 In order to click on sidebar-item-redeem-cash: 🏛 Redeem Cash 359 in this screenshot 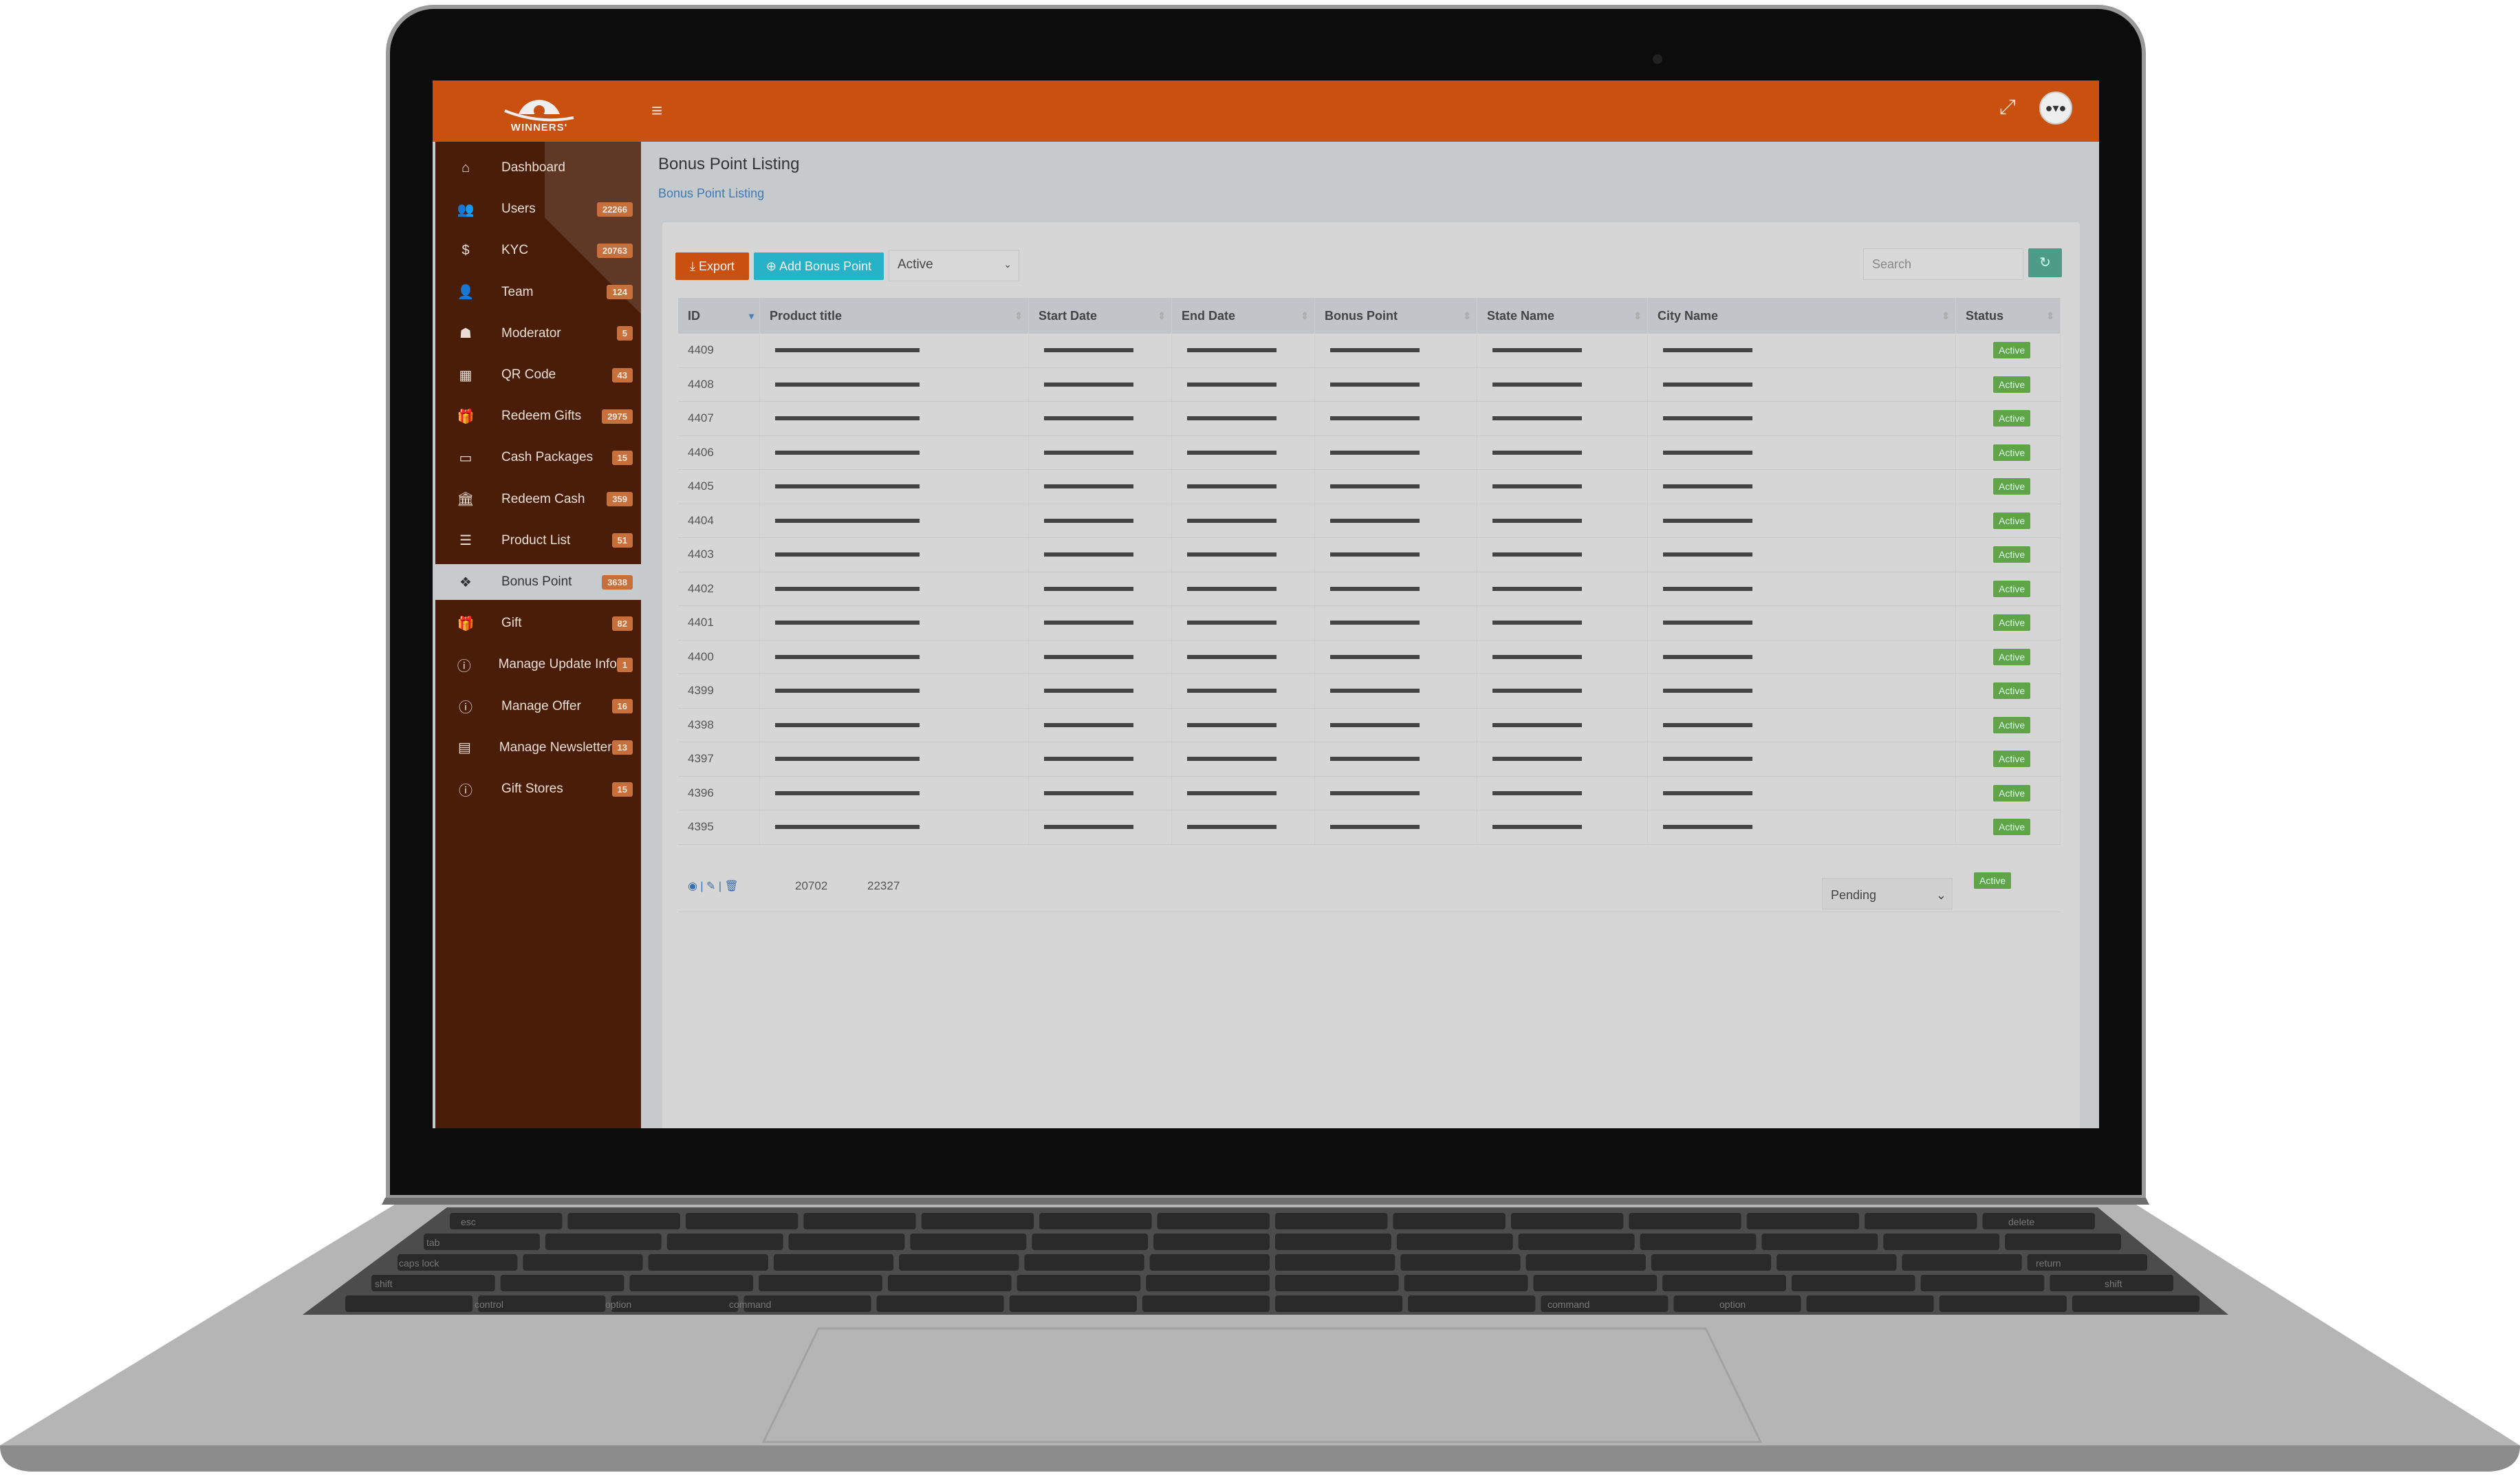, I will do `click(538, 499)`.